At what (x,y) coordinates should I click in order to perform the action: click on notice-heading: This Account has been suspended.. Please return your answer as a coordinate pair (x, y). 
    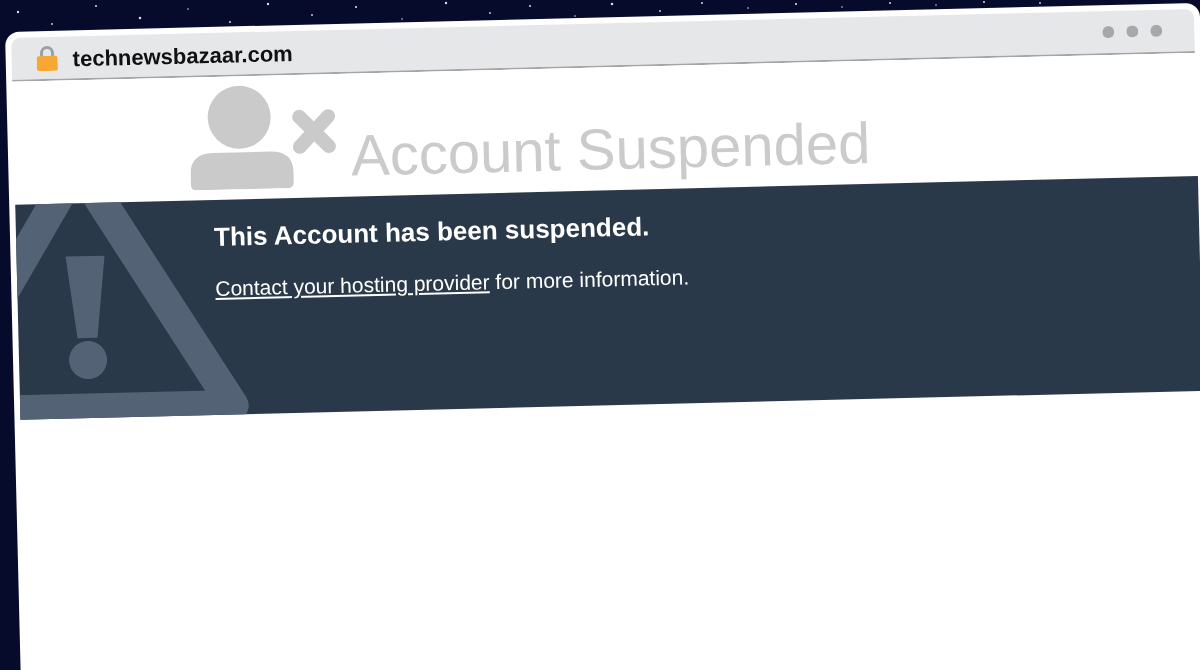
    Looking at the image, I should click on (431, 232).